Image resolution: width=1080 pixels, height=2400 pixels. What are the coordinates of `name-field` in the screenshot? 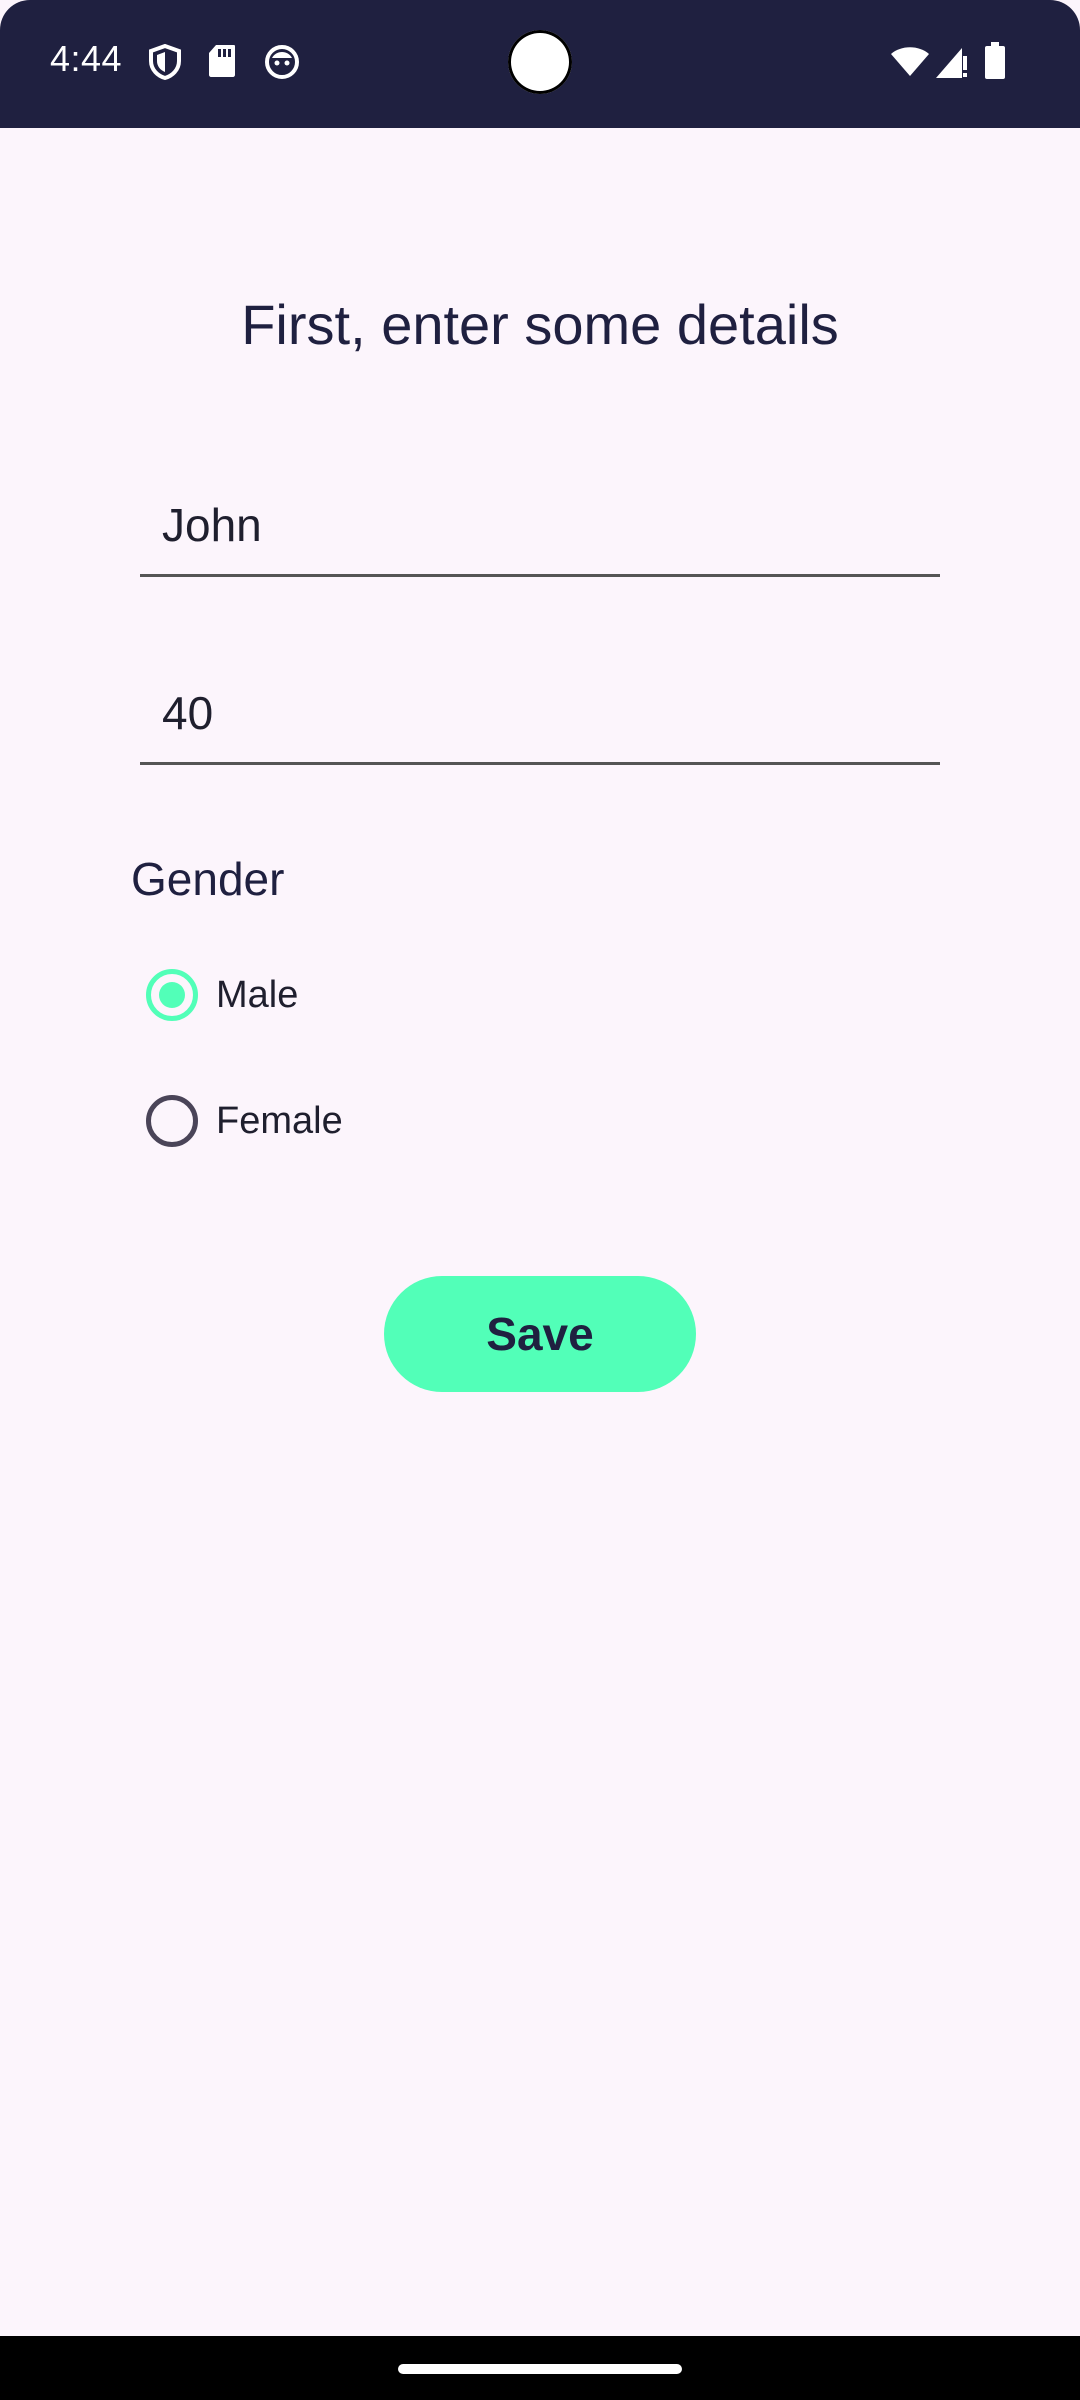 It's located at (540, 525).